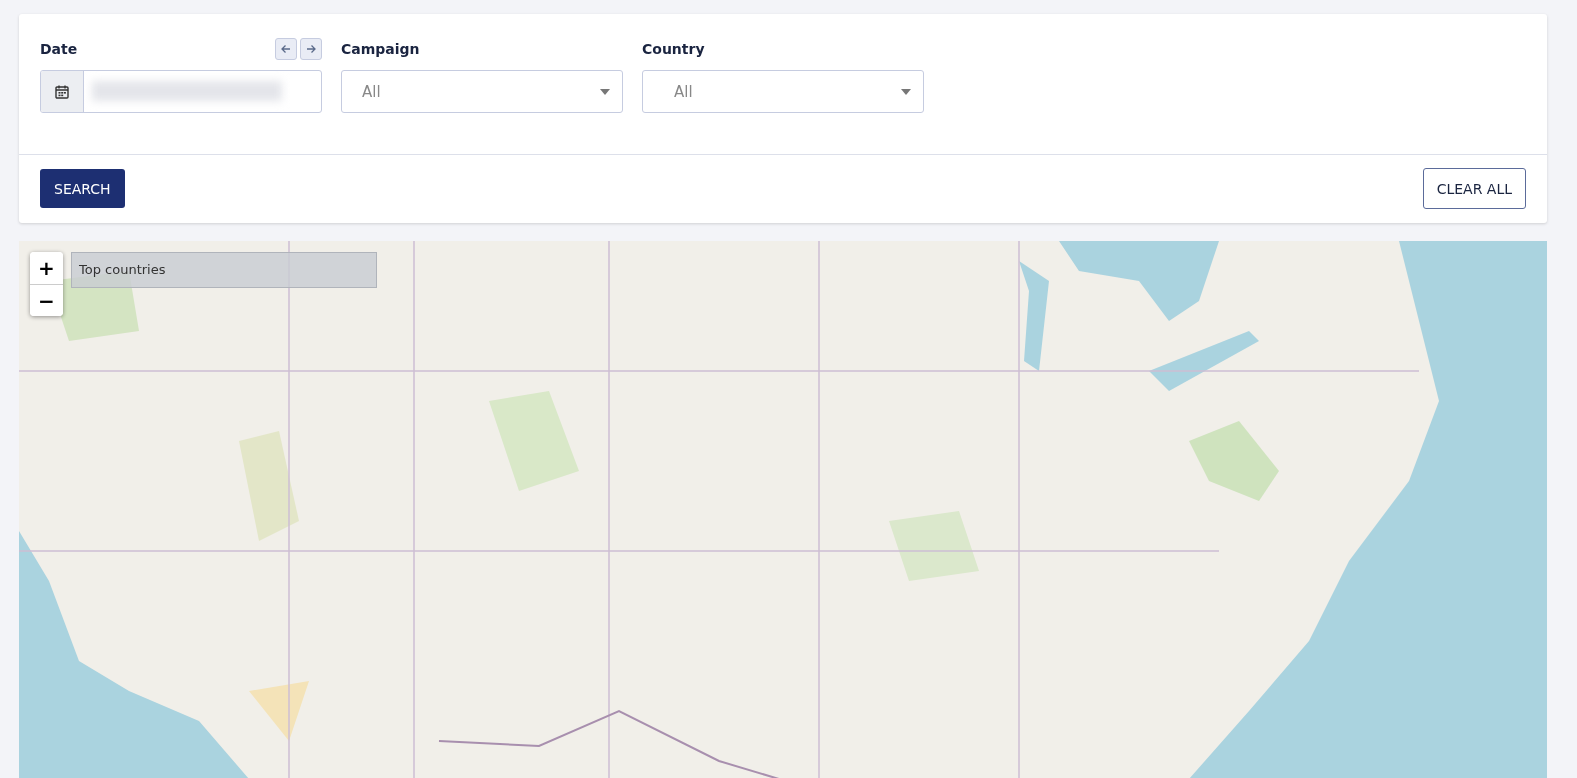 This screenshot has height=778, width=1577. Describe the element at coordinates (46, 268) in the screenshot. I see `zoom-in-button: +` at that location.